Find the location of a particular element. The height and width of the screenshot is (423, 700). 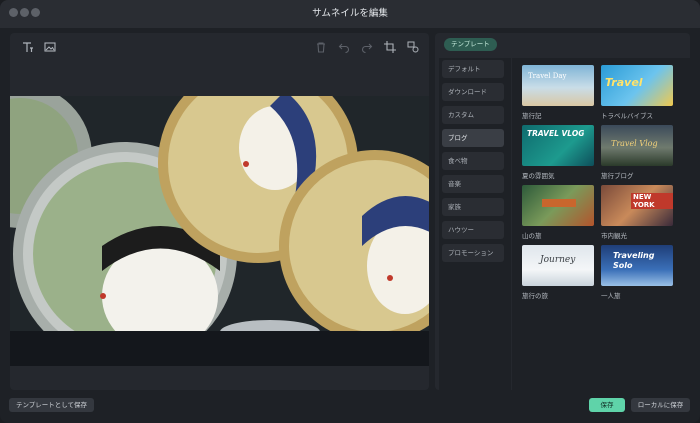

window-title: サムネイルを編集 is located at coordinates (350, 13).